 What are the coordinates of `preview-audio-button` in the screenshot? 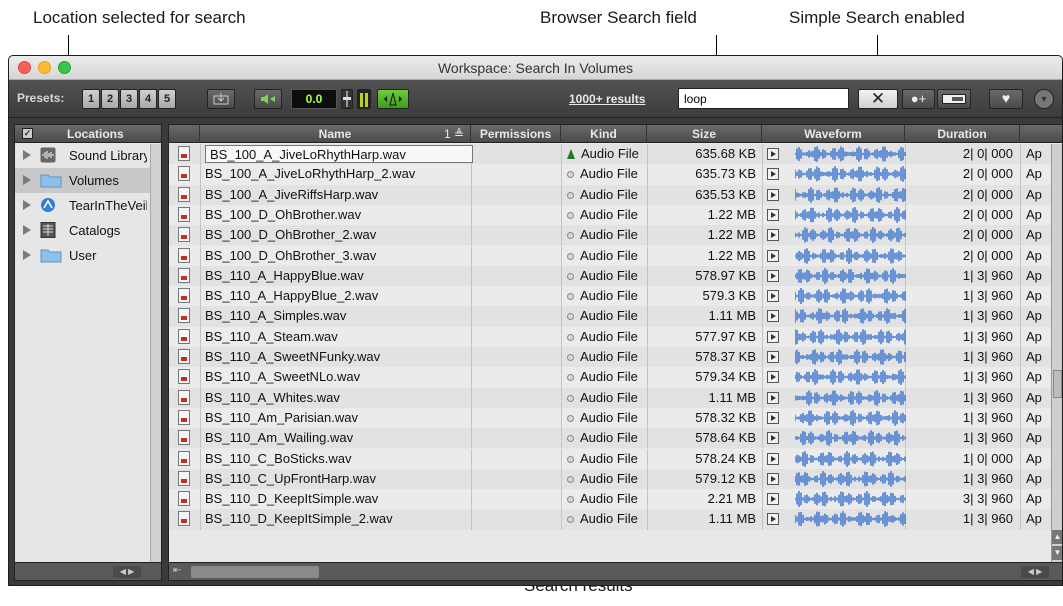 It's located at (268, 99).